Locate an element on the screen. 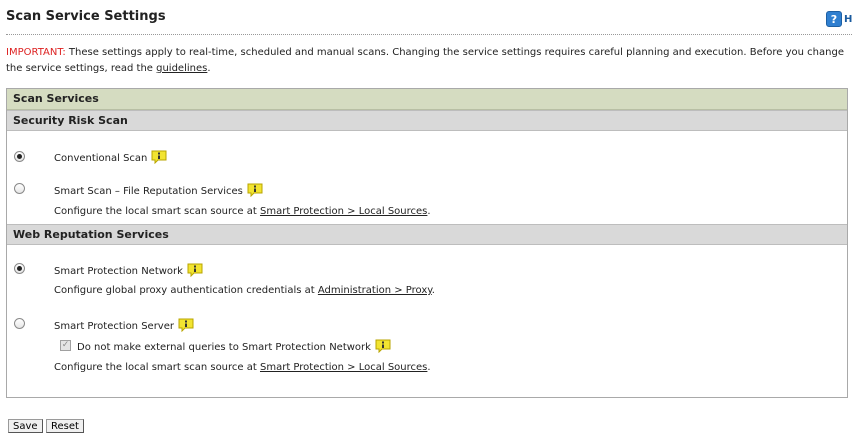  notice-suffix: . is located at coordinates (209, 68).